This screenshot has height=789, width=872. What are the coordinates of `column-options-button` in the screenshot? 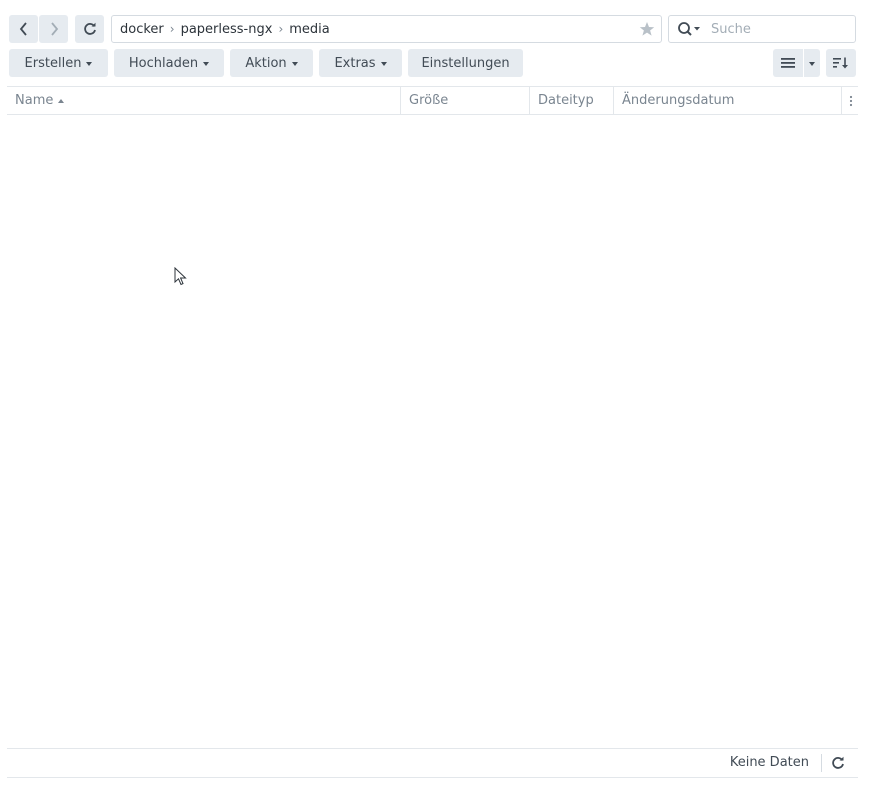 It's located at (850, 100).